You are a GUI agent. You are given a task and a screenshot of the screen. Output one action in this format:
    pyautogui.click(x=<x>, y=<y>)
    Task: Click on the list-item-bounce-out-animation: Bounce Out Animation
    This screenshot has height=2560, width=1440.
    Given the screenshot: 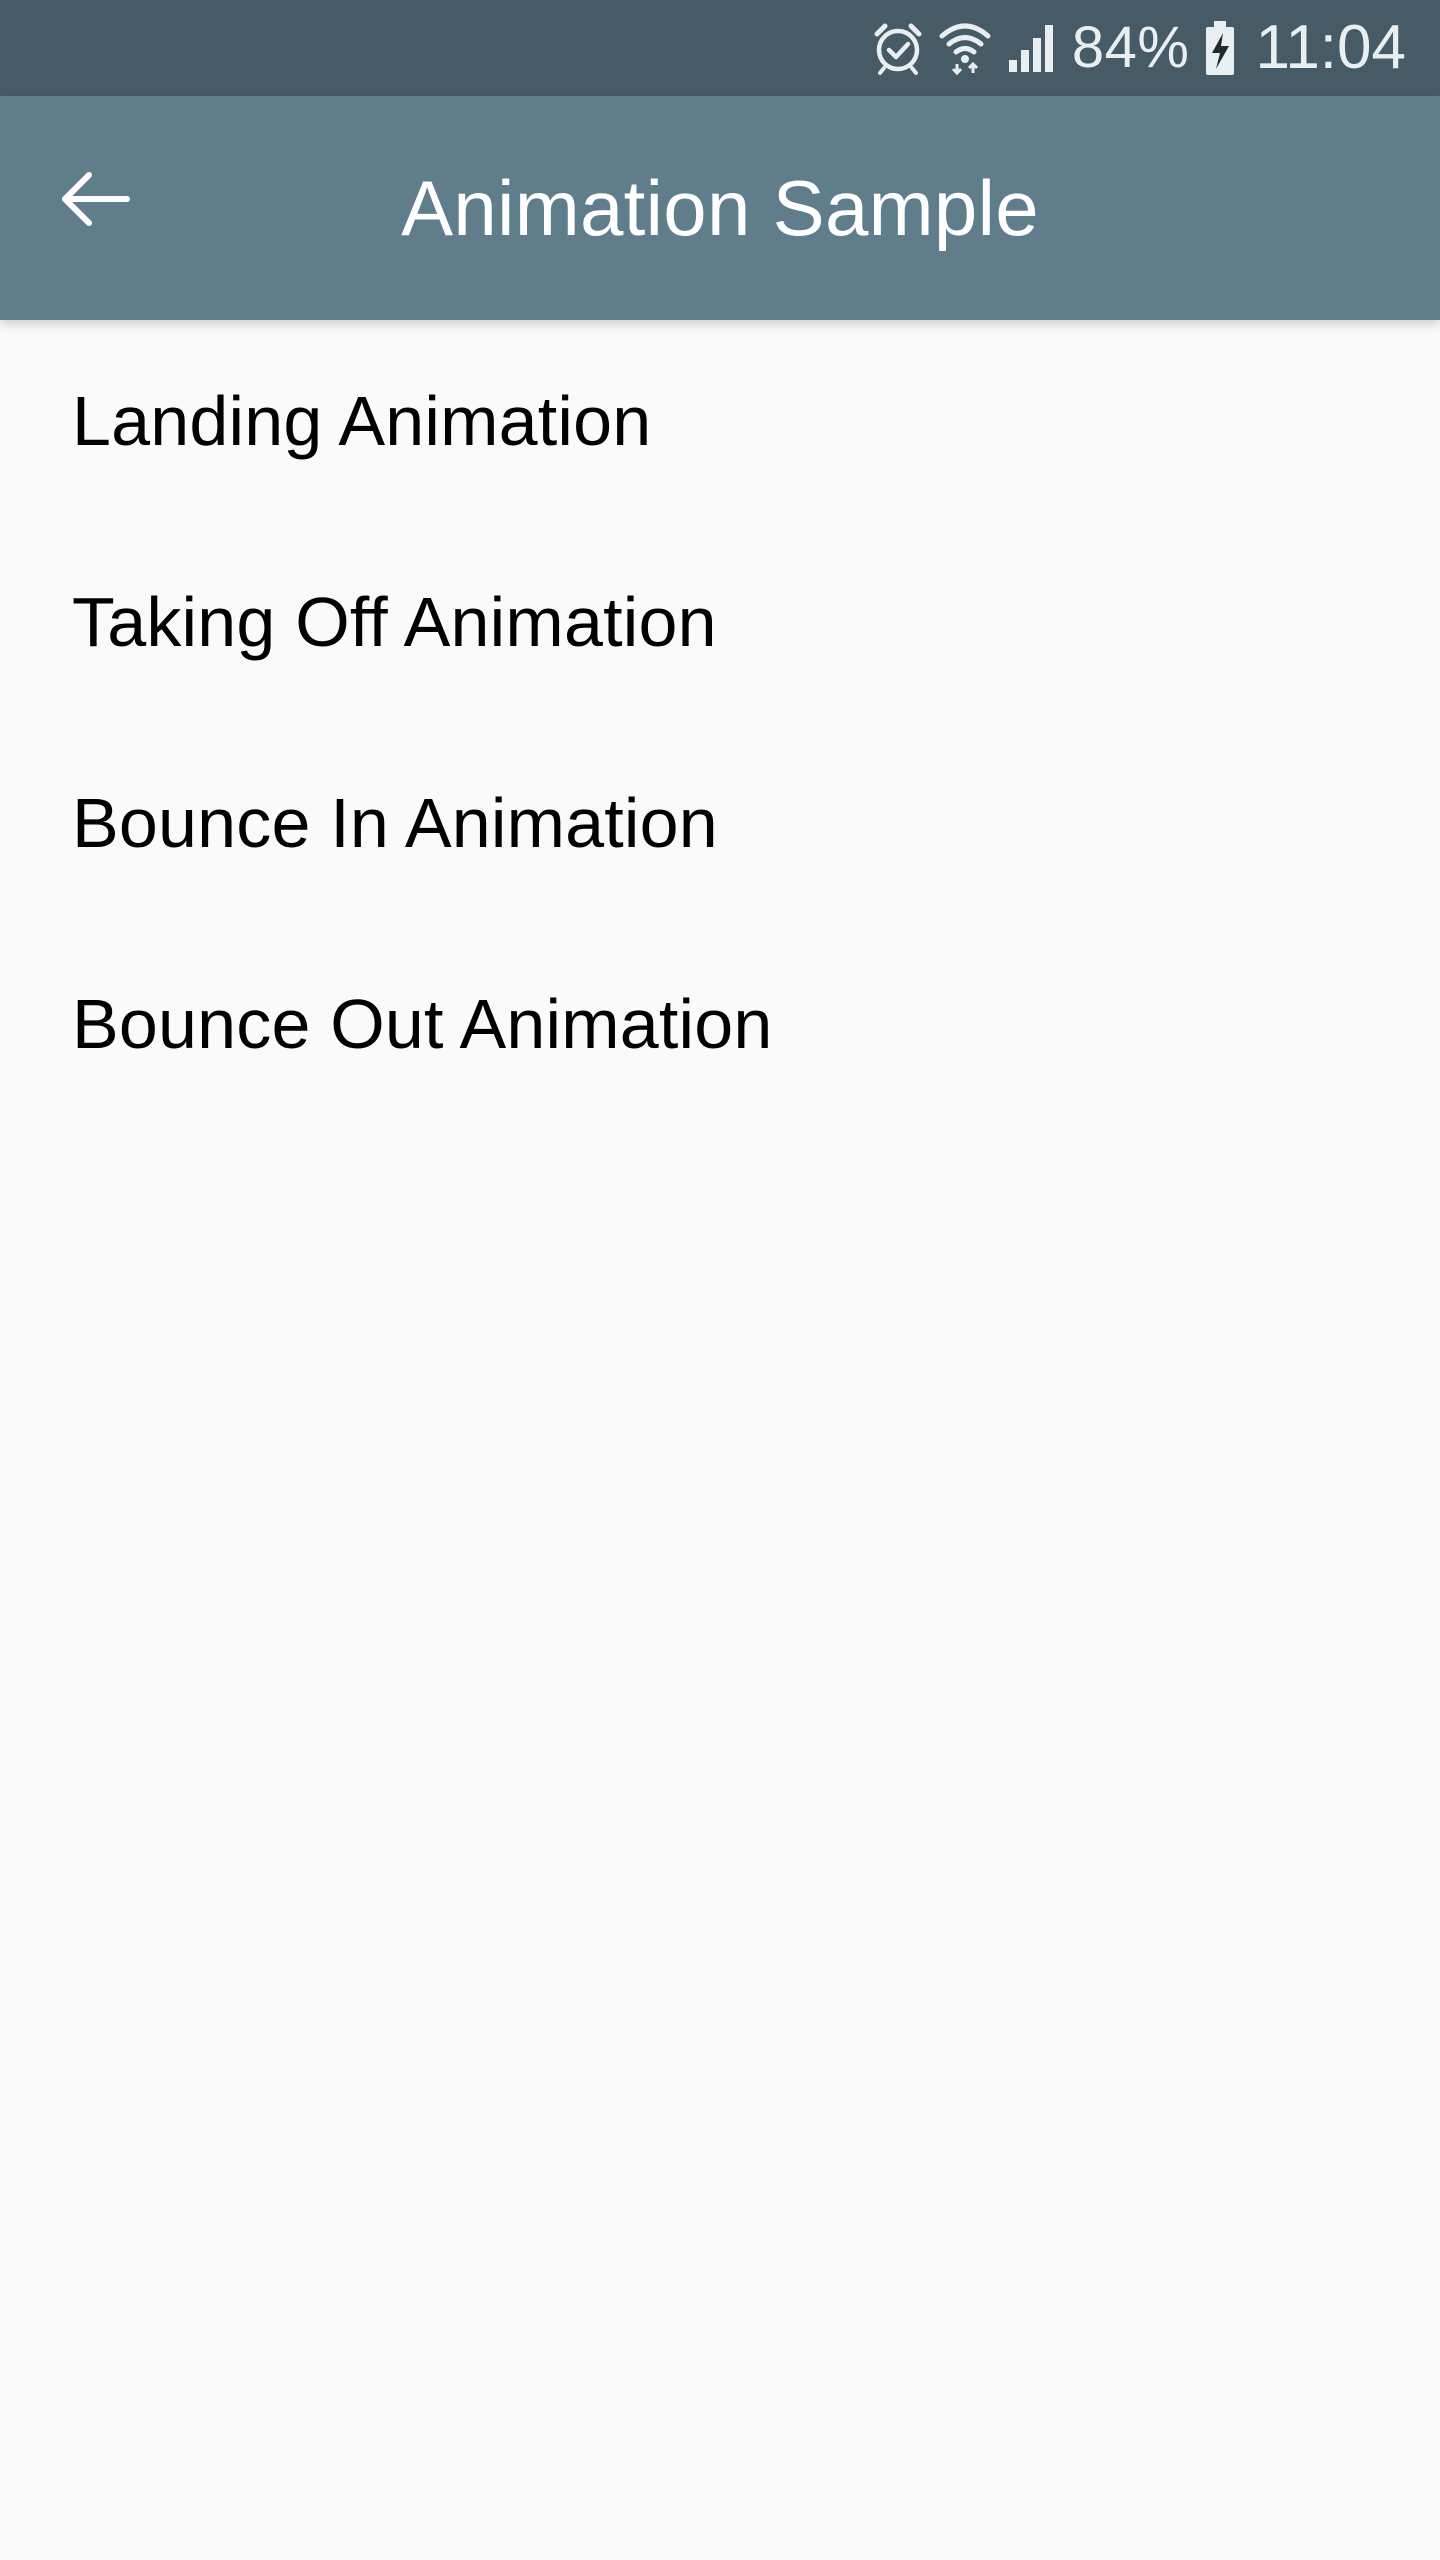 What is the action you would take?
    pyautogui.click(x=720, y=1023)
    